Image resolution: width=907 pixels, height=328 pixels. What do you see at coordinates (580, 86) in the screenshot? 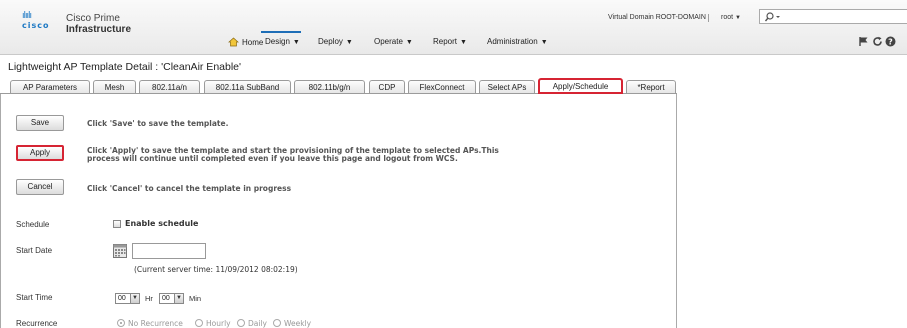
I see `tab-apply-schedule: Apply/Schedule` at bounding box center [580, 86].